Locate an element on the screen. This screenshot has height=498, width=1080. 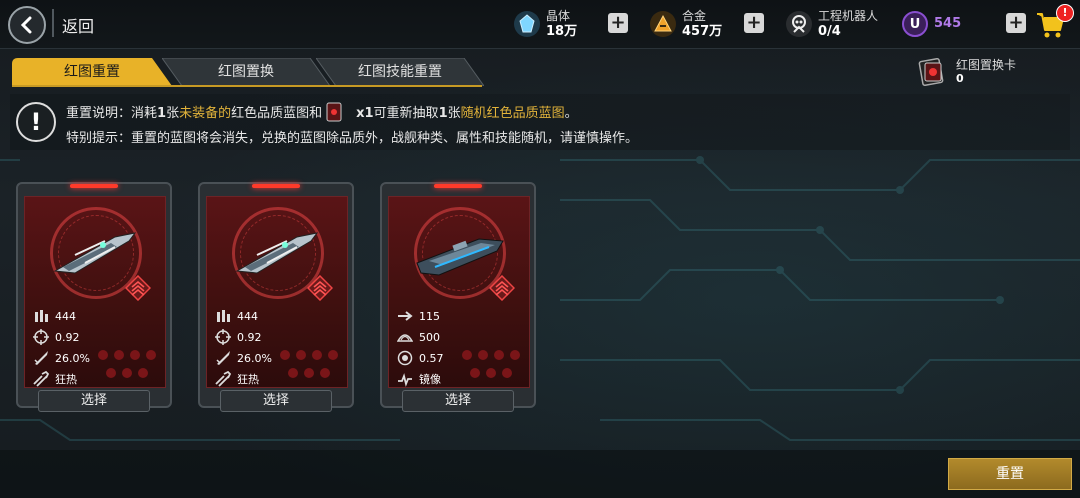
robot-icon is located at coordinates (799, 24).